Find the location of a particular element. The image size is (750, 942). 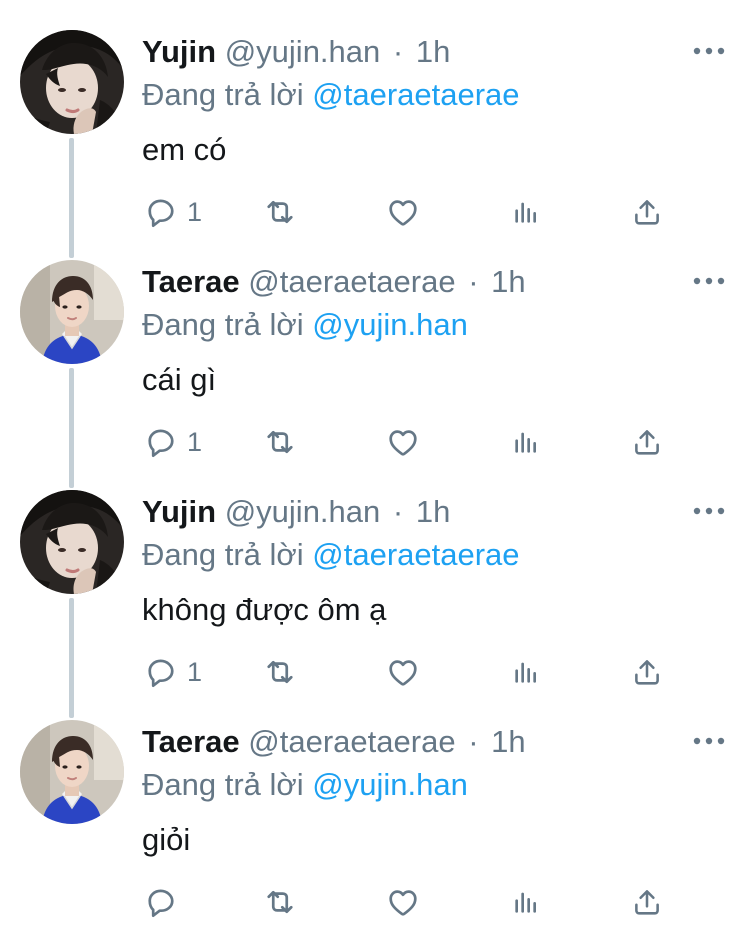

reply-button is located at coordinates (165, 902).